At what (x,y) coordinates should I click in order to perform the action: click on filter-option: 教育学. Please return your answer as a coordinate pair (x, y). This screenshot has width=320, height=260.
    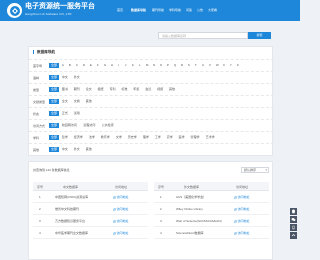
    Looking at the image, I should click on (105, 137).